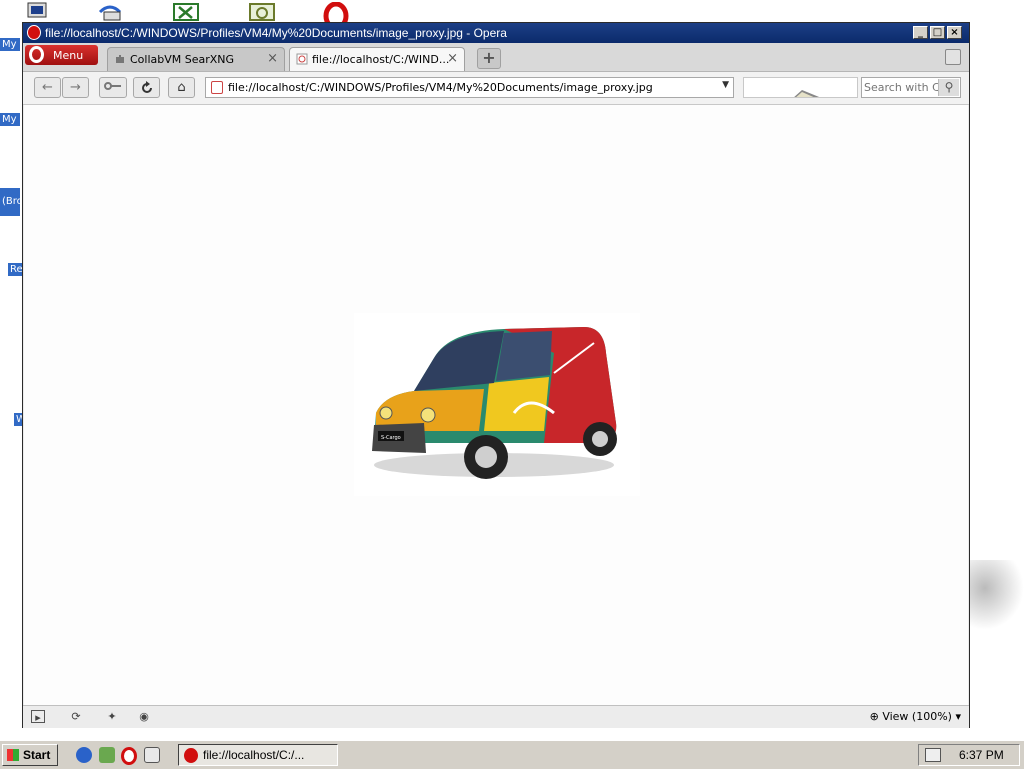 Image resolution: width=1024 pixels, height=769 pixels. Describe the element at coordinates (981, 755) in the screenshot. I see `clock: 6:37 PM` at that location.